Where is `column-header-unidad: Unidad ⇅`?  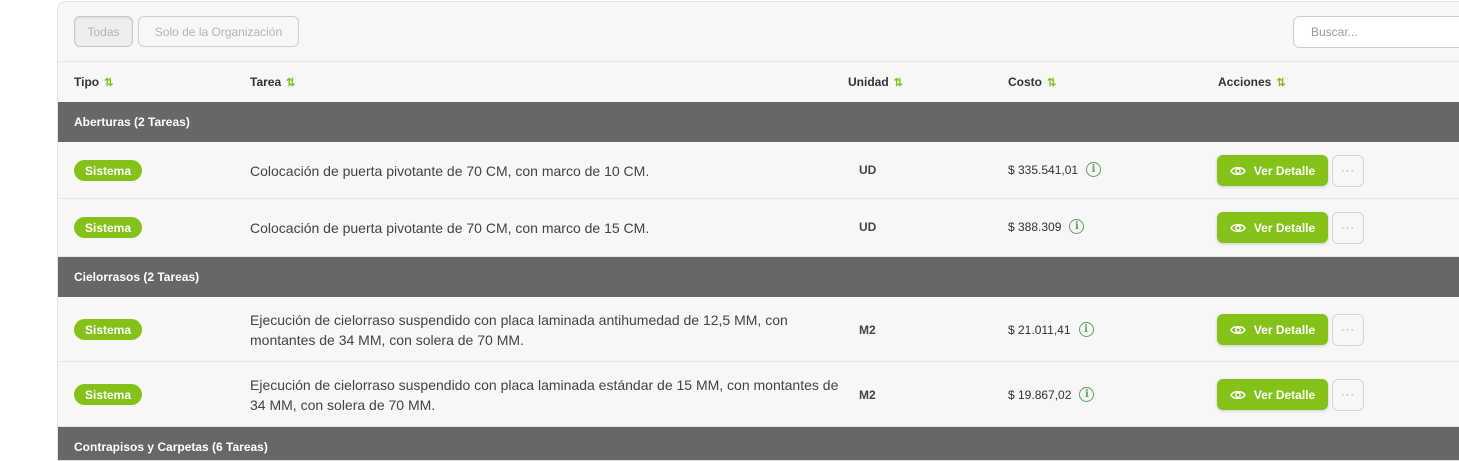
column-header-unidad: Unidad ⇅ is located at coordinates (875, 82).